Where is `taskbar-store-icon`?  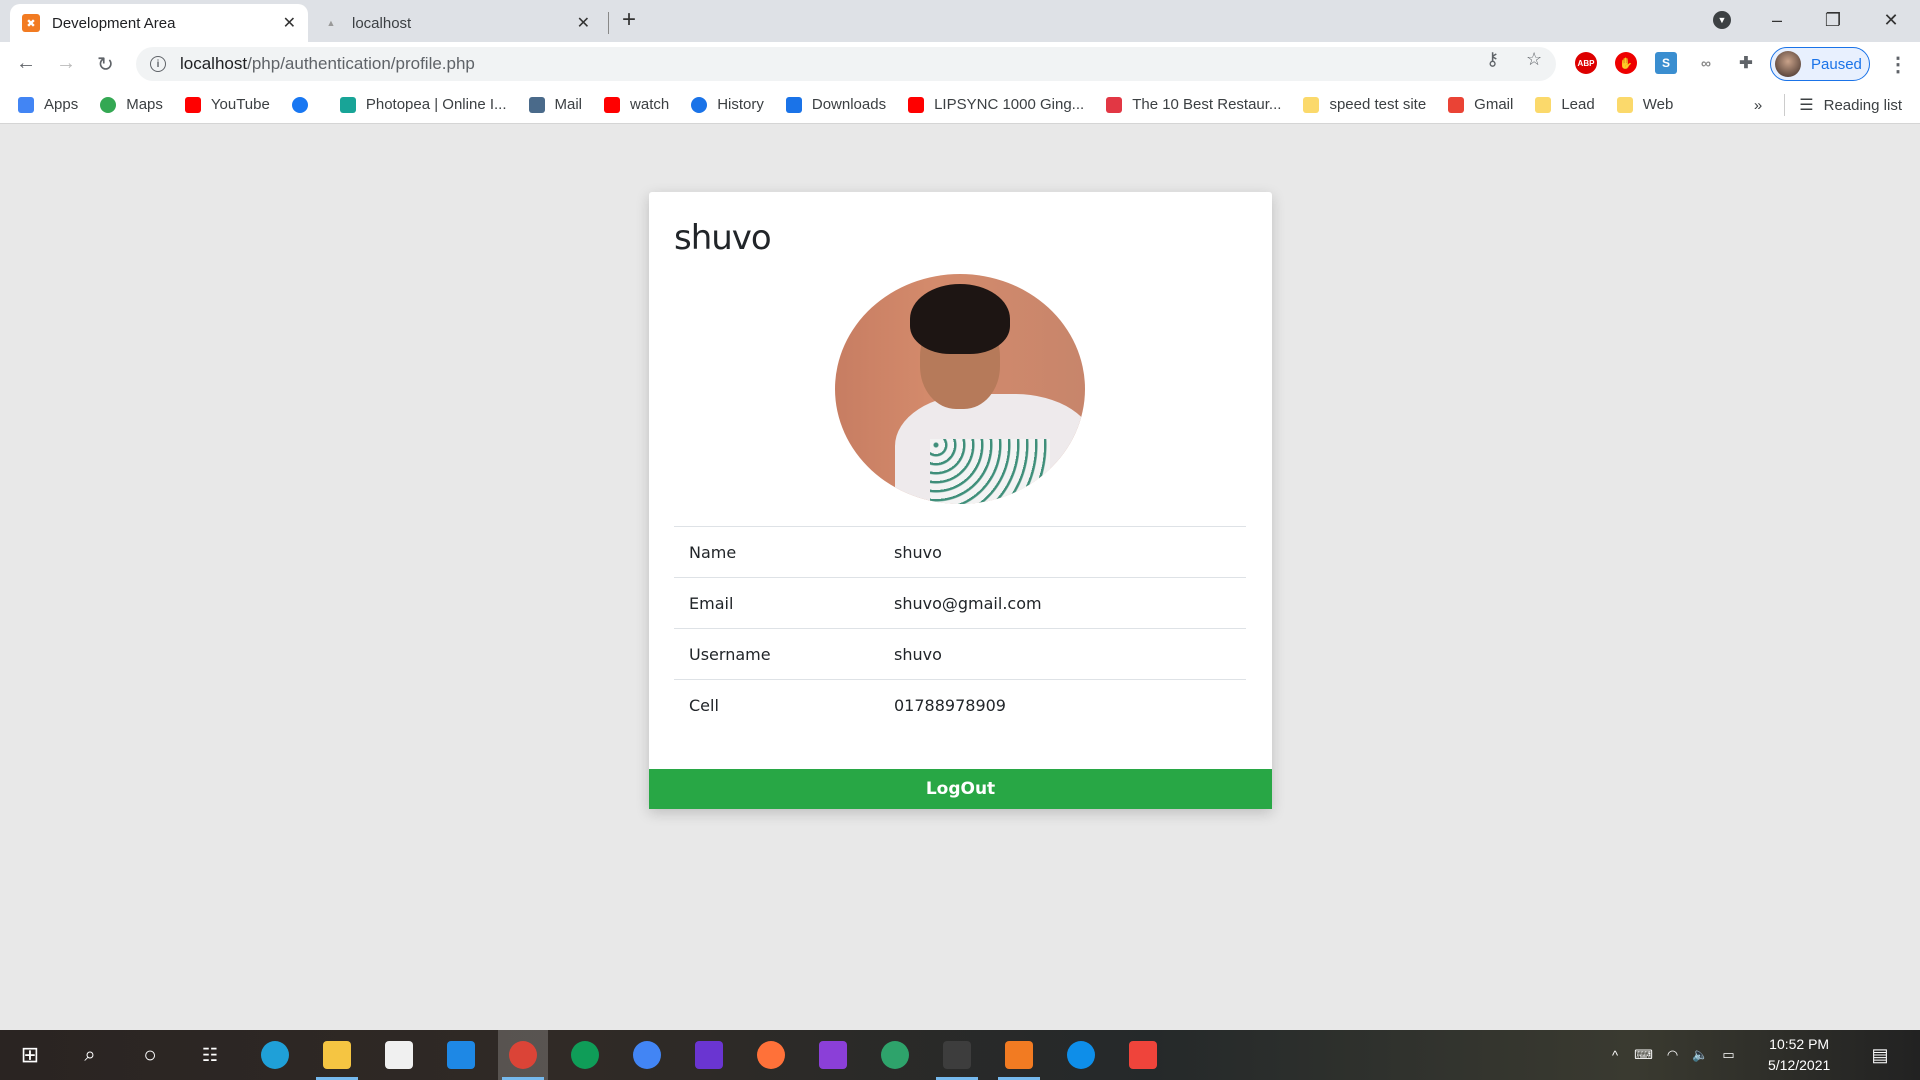 taskbar-store-icon is located at coordinates (399, 1055).